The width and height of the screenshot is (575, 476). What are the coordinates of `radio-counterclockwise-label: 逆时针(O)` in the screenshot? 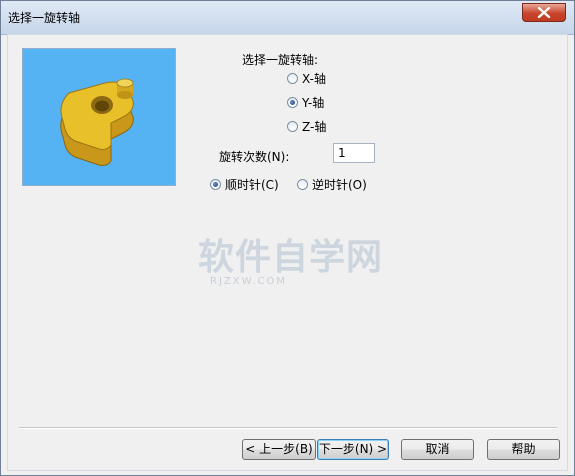 It's located at (339, 184).